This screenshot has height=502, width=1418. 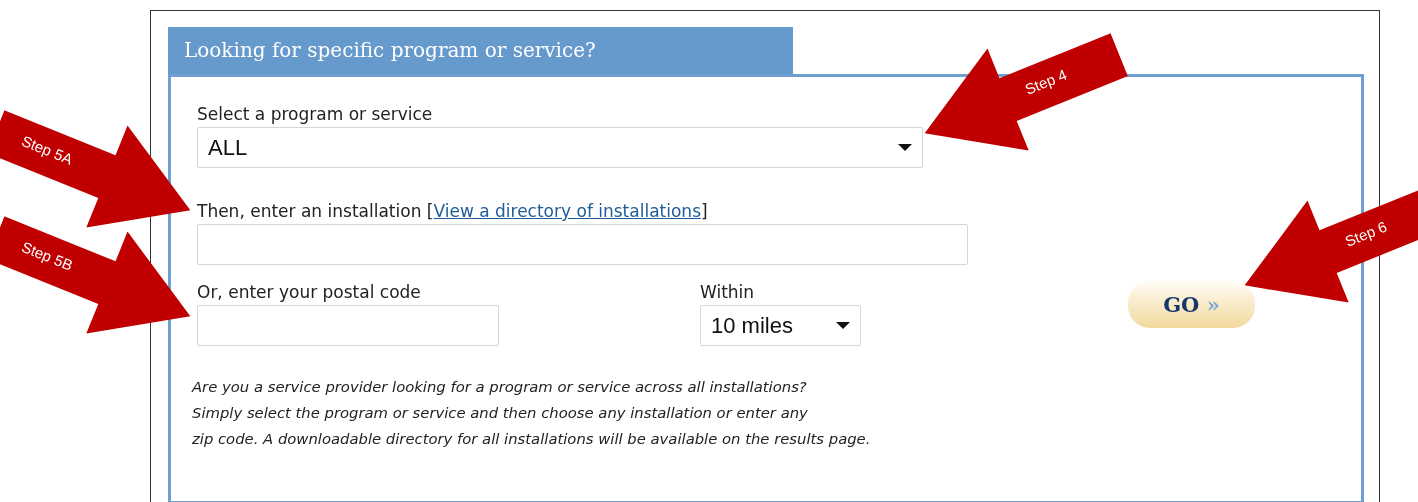 I want to click on field-label: Within, so click(x=727, y=292).